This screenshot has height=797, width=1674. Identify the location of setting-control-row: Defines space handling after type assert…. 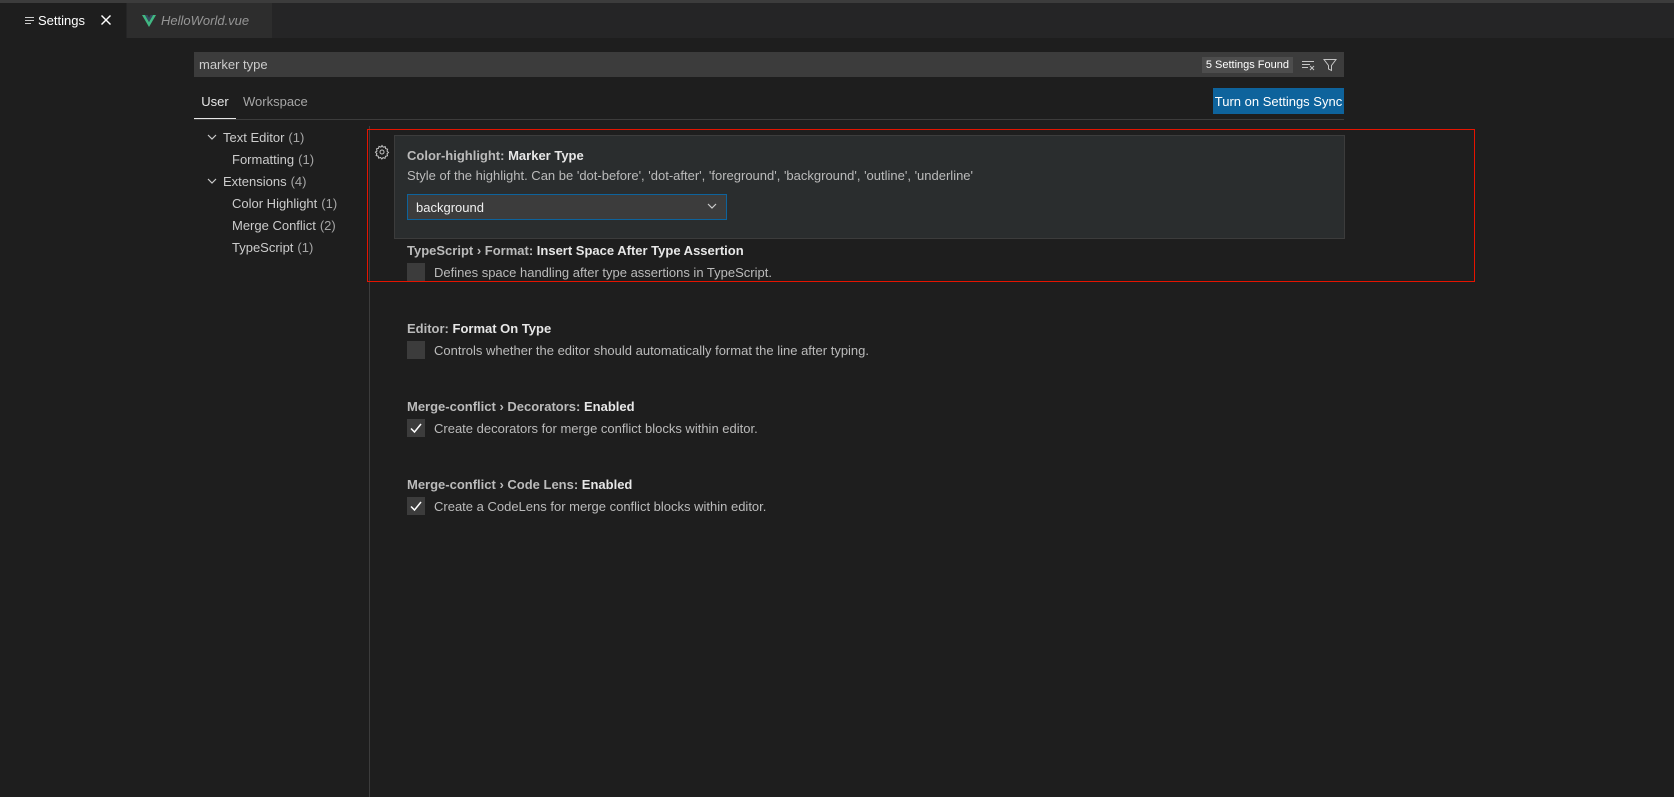
(877, 272).